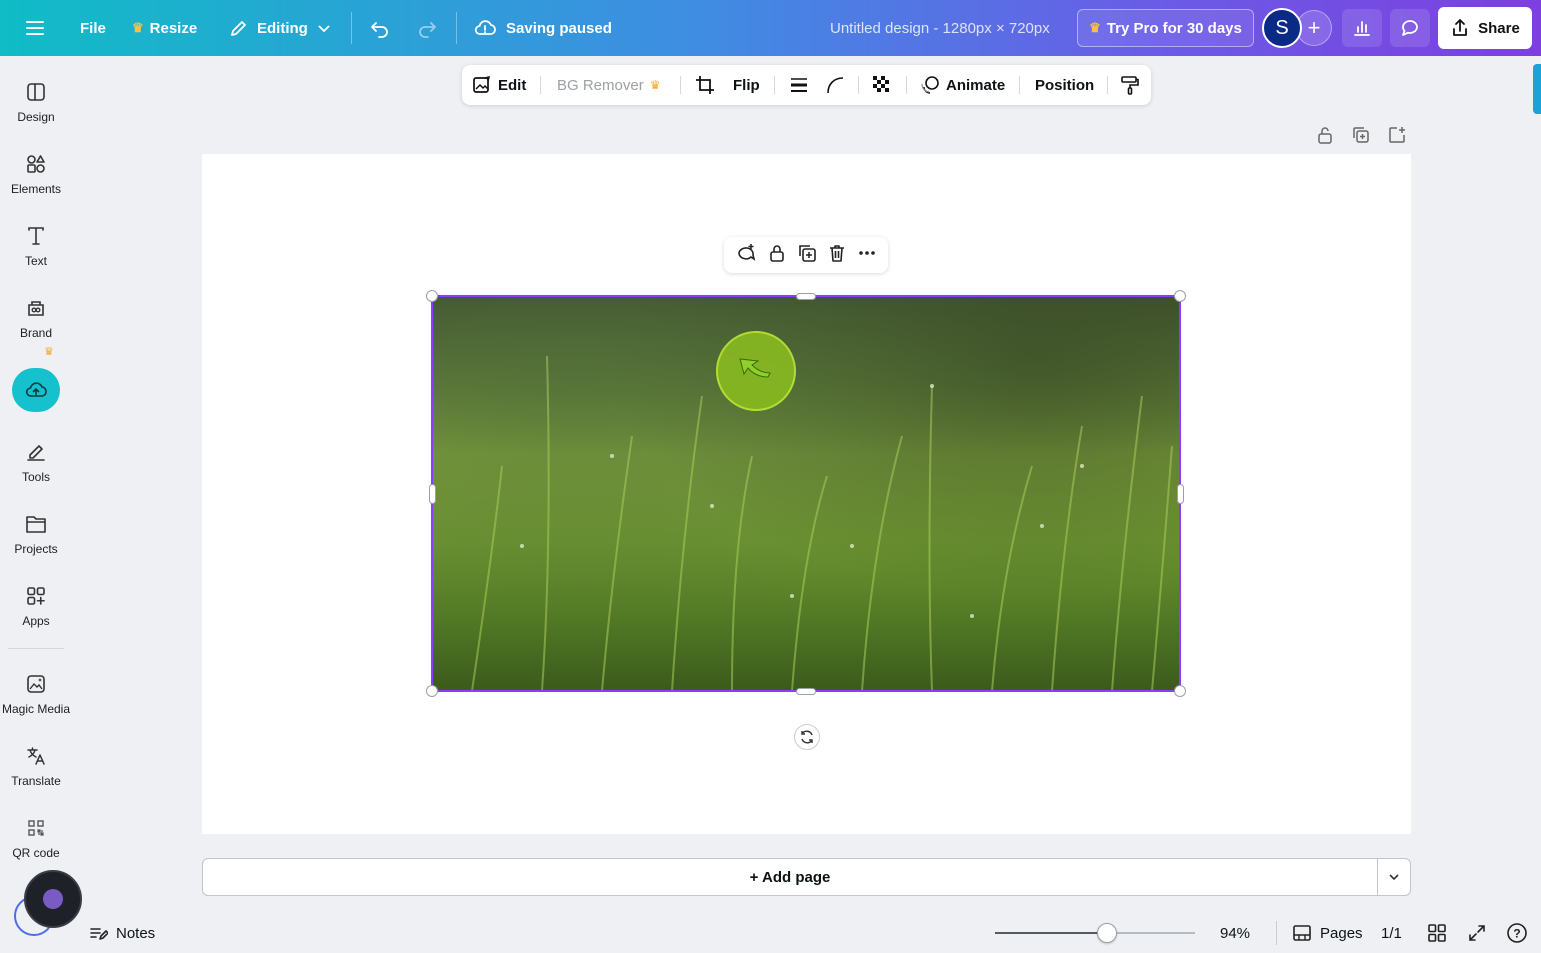 The height and width of the screenshot is (953, 1541). I want to click on add-page-button: + Add page, so click(790, 877).